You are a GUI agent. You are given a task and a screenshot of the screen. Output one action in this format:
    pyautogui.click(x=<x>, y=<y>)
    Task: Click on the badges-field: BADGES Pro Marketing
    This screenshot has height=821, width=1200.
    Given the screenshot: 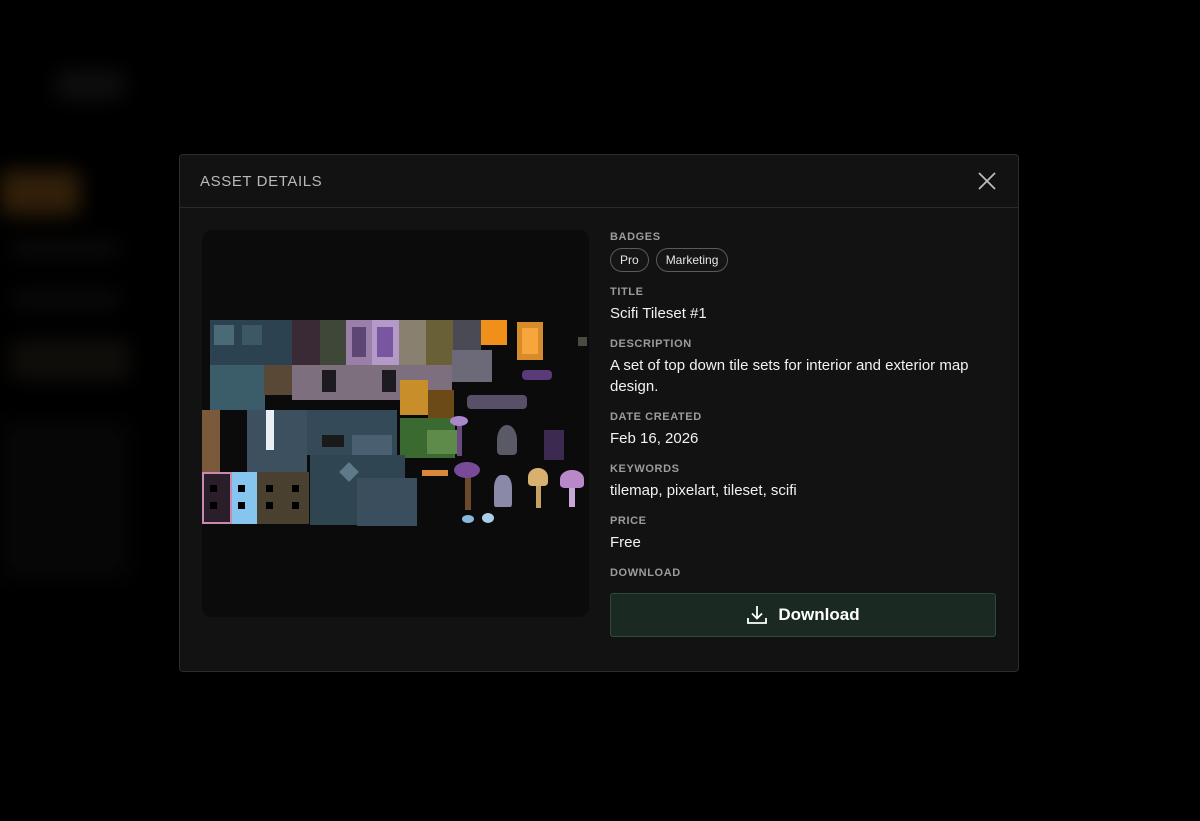 What is the action you would take?
    pyautogui.click(x=804, y=251)
    